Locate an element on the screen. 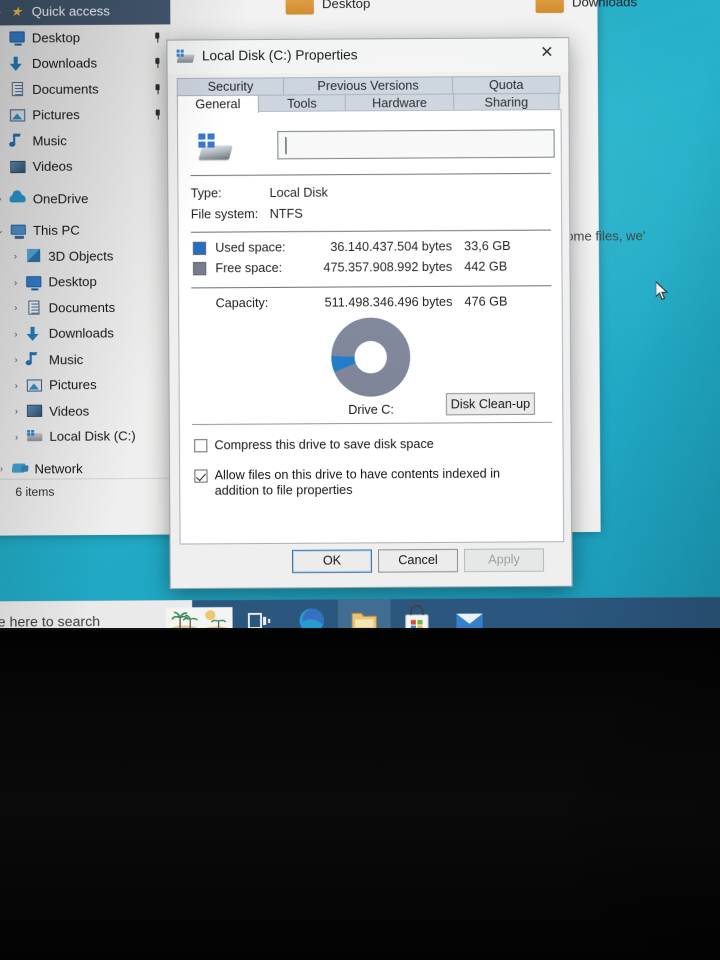 The height and width of the screenshot is (960, 720). capacity-label: Capacity: is located at coordinates (242, 303).